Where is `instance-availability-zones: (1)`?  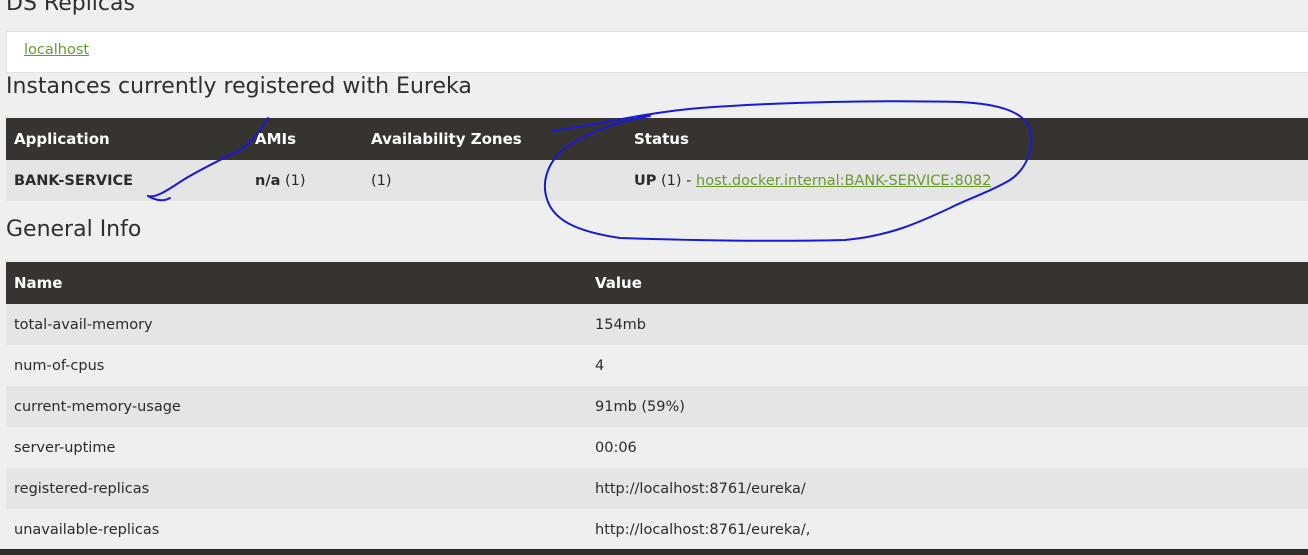
instance-availability-zones: (1) is located at coordinates (494, 180).